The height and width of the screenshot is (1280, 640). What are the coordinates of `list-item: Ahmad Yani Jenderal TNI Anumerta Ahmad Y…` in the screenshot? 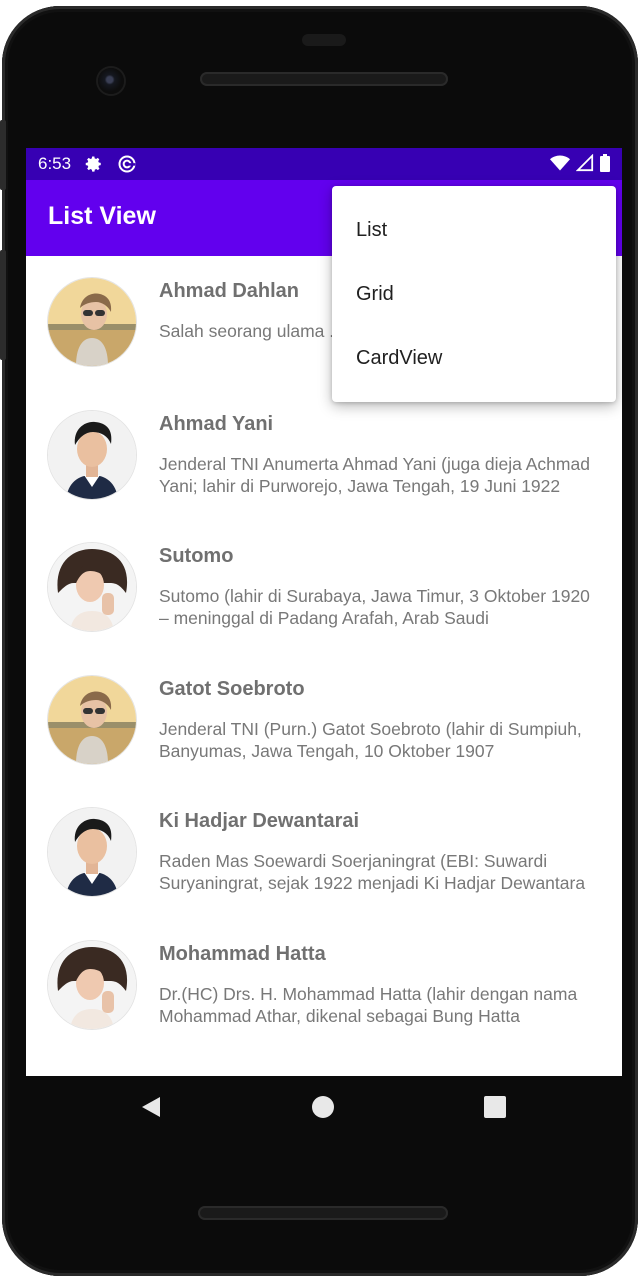 It's located at (324, 455).